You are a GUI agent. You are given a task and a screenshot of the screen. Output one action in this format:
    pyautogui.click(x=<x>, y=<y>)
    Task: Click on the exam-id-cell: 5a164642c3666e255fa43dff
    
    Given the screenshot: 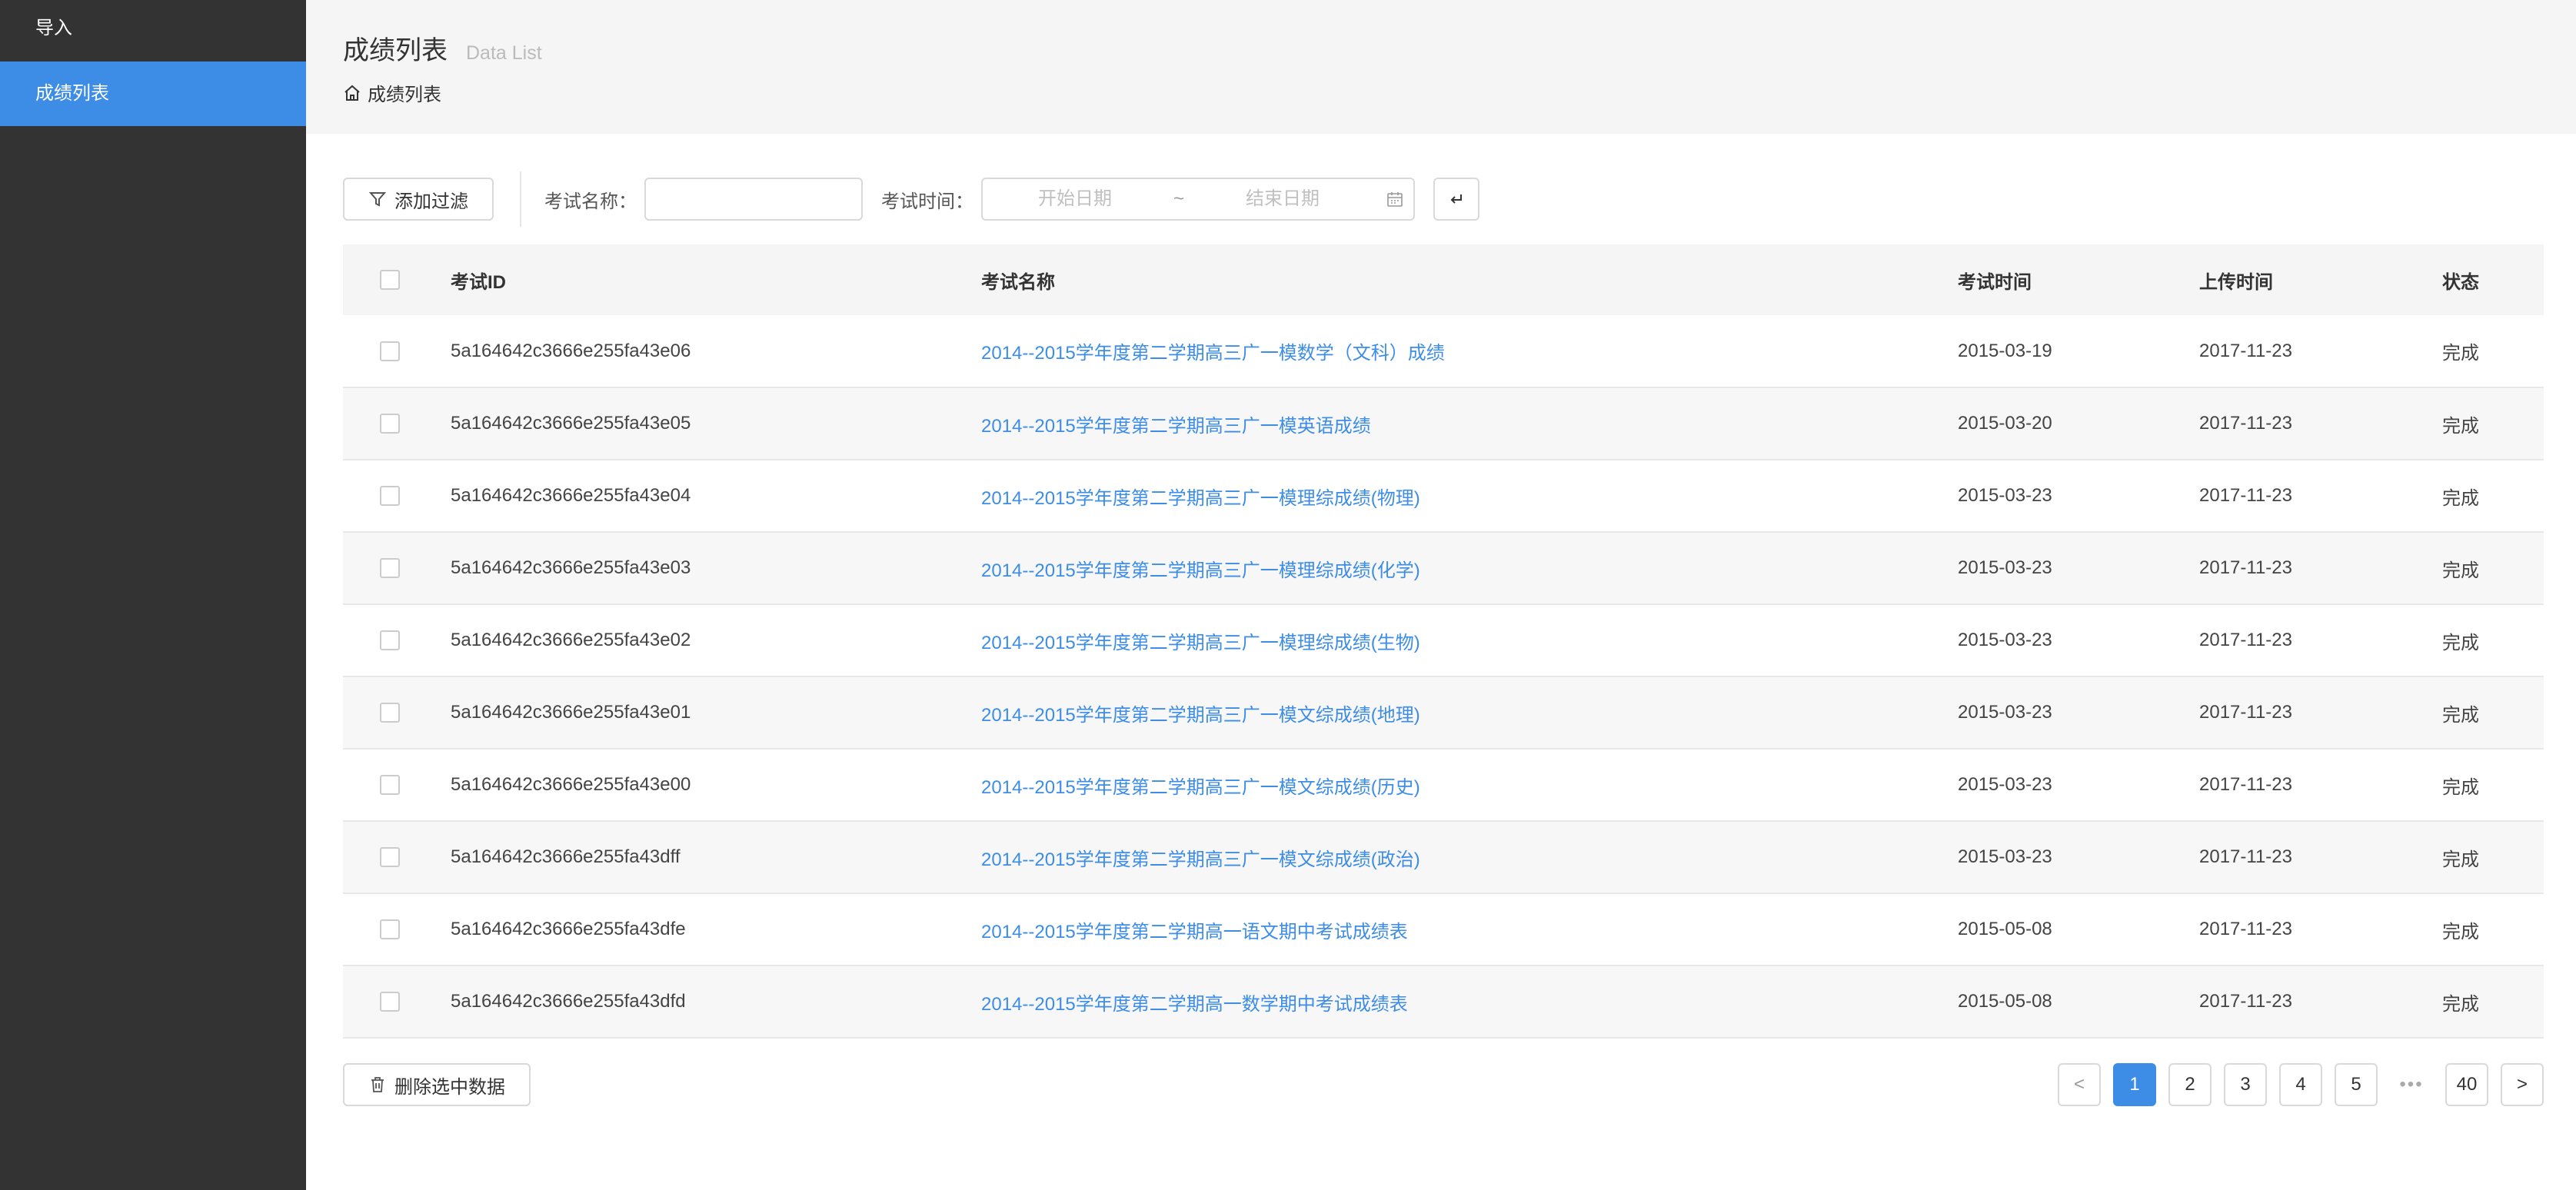 What is the action you would take?
    pyautogui.click(x=716, y=857)
    